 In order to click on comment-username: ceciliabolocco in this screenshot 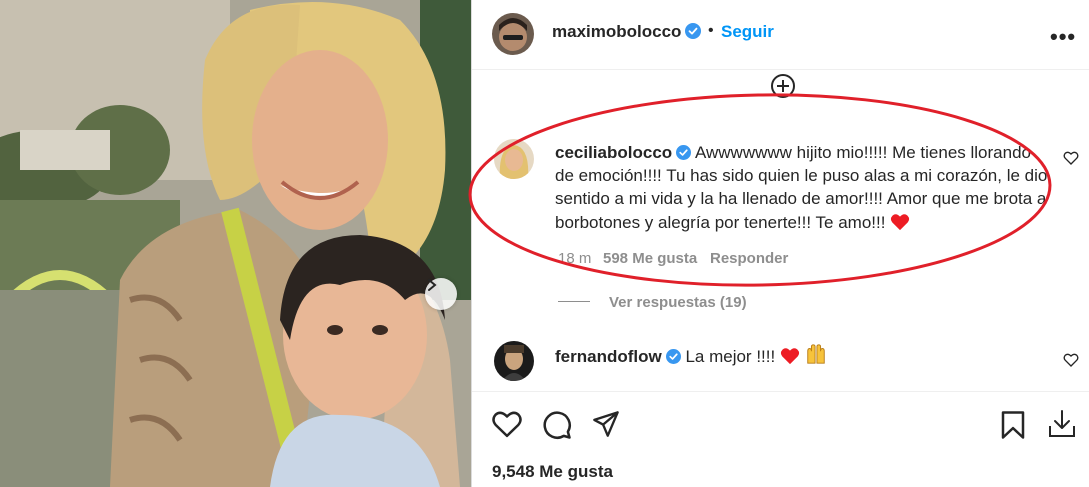, I will do `click(613, 152)`.